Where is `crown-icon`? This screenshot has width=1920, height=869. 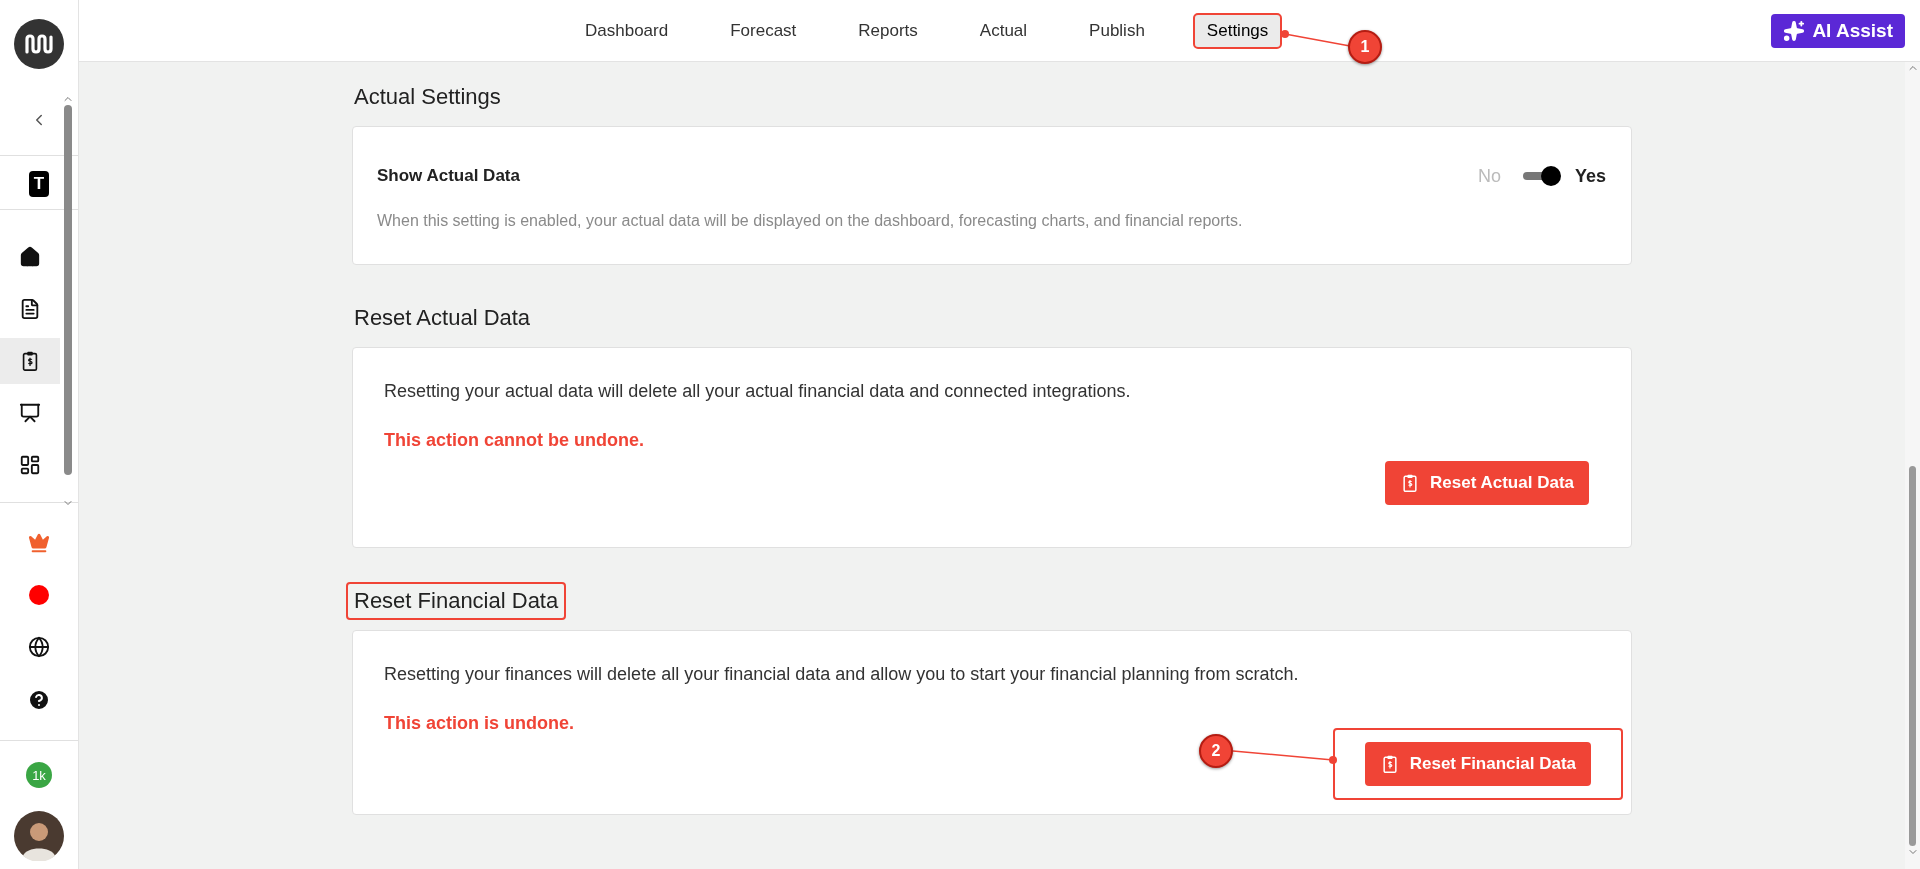 crown-icon is located at coordinates (39, 543).